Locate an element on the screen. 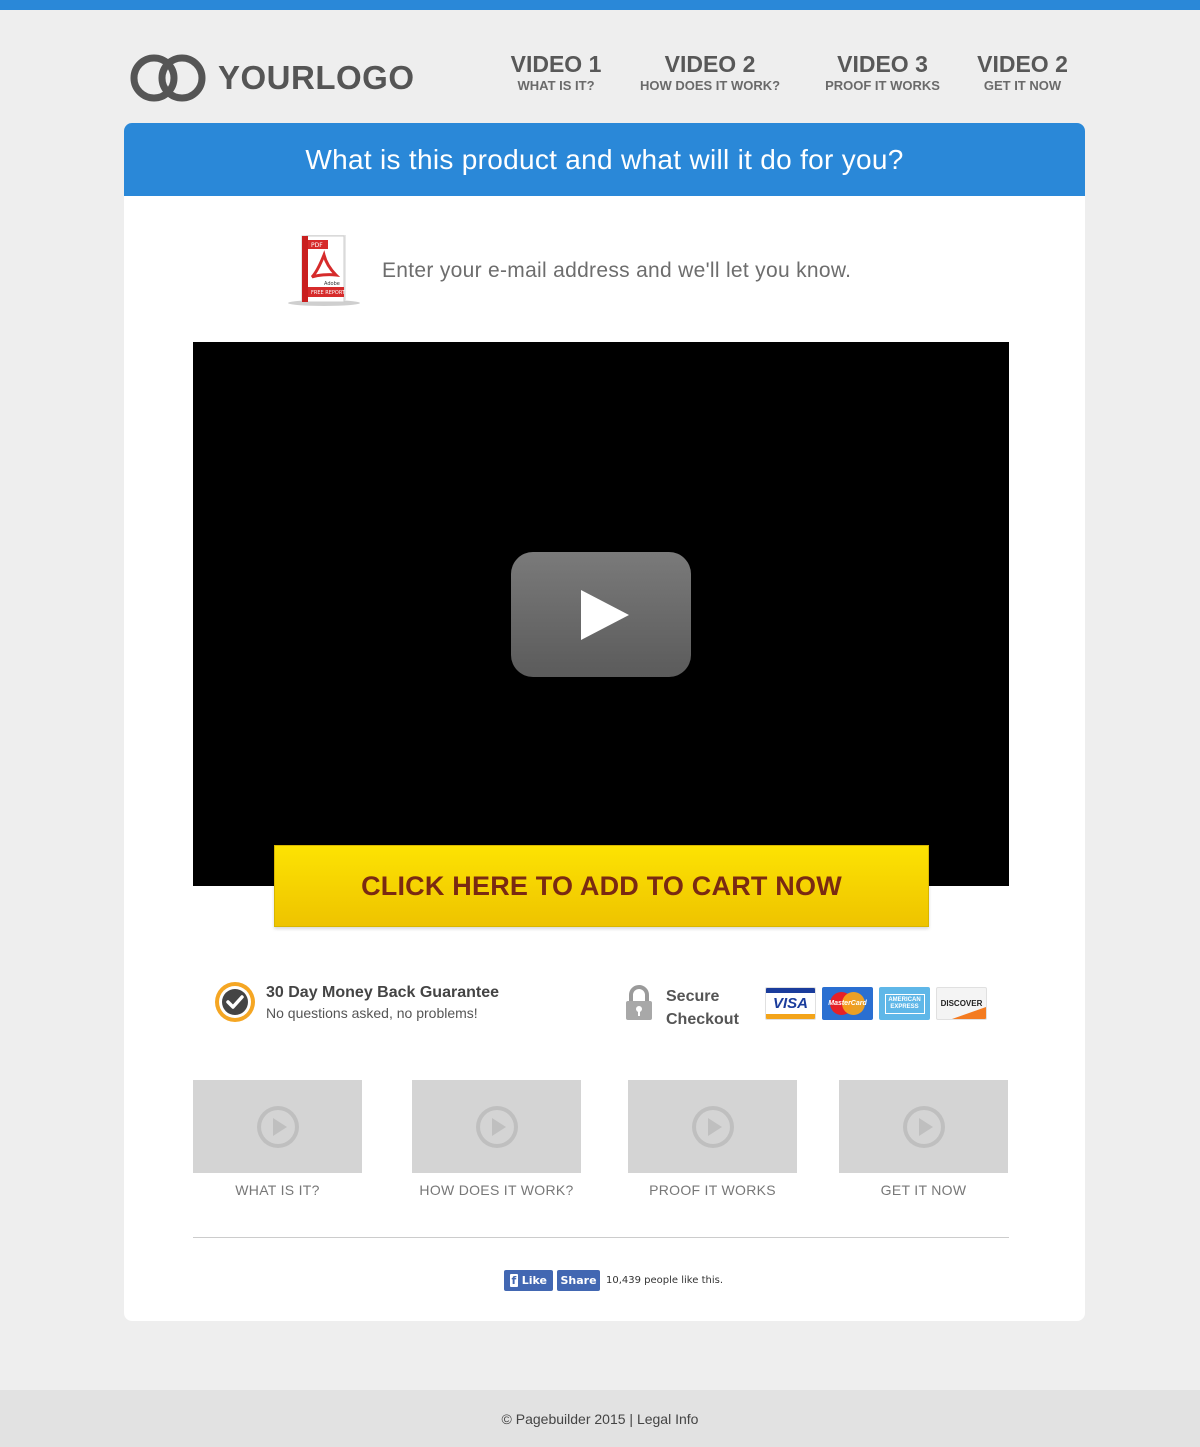  logo-text: YOURLOGO is located at coordinates (316, 77).